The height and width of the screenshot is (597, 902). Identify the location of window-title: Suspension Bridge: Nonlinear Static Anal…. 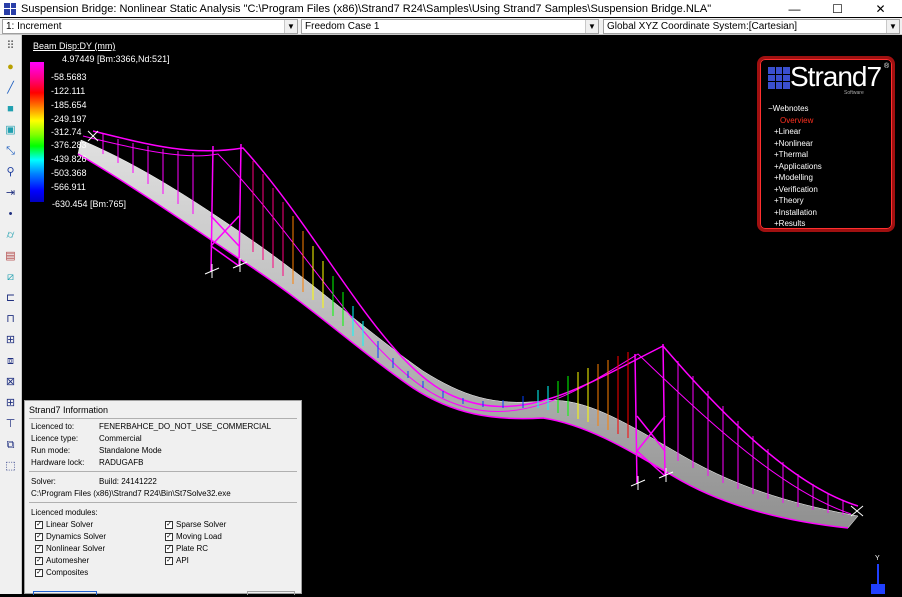
(366, 8).